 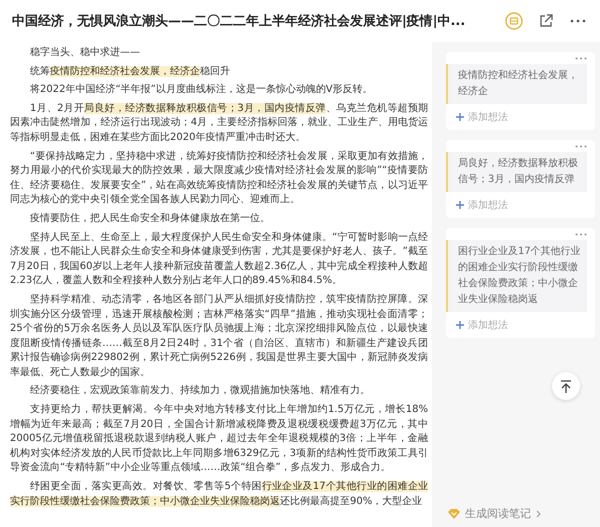 What do you see at coordinates (130, 71) in the screenshot?
I see `article-paragraph: 统筹疫情防控和经济社会发展，经济企稳回升` at bounding box center [130, 71].